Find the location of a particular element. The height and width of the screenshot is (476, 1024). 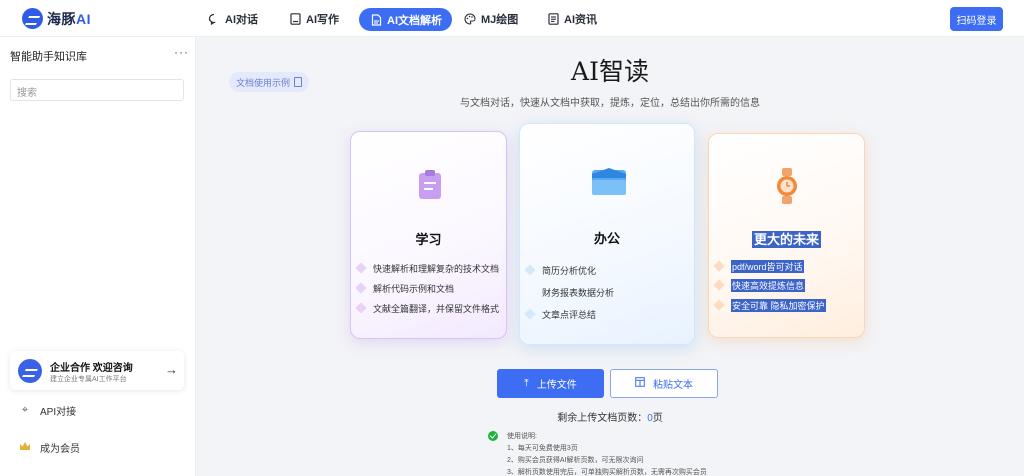

handshake-icon is located at coordinates (30, 371).